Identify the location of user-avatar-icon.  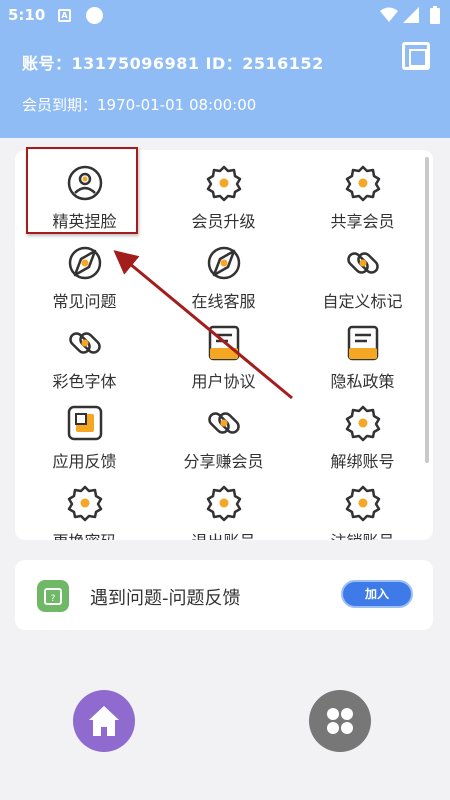
(85, 183).